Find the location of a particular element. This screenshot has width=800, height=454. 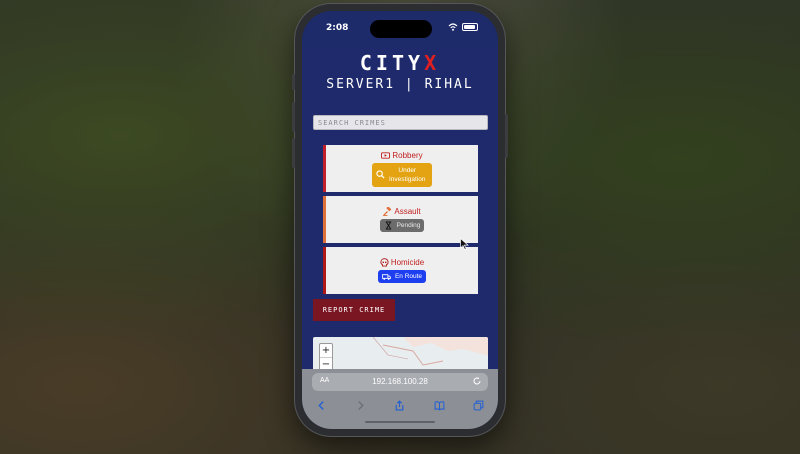

crime-card-homicide: Homicide En Route is located at coordinates (400, 270).